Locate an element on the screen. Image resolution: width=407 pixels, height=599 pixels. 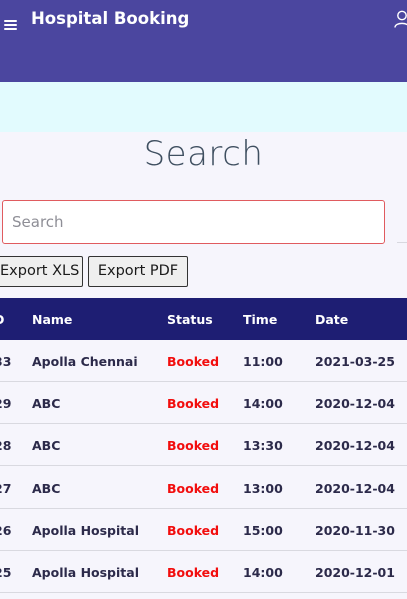
column-header-time: Time is located at coordinates (260, 319).